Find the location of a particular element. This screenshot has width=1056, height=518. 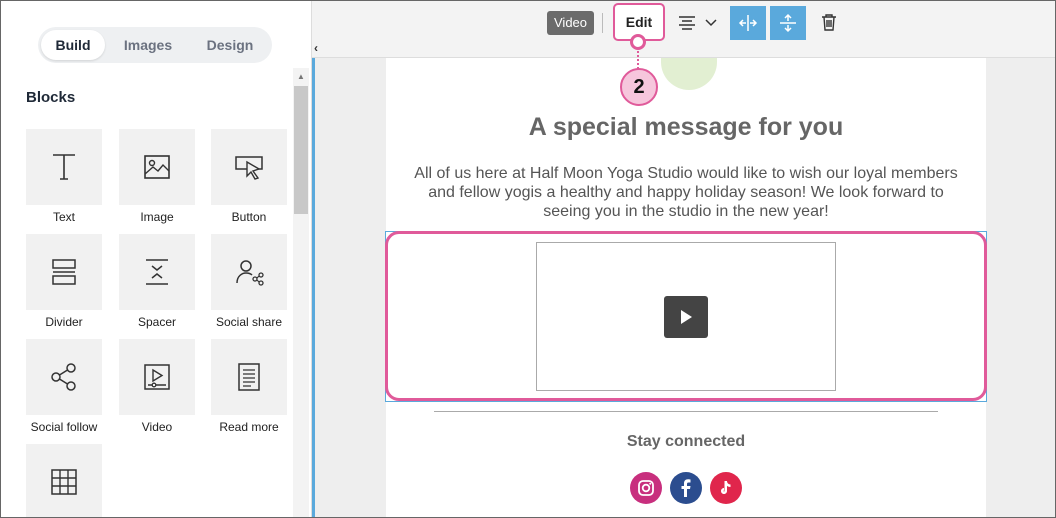

trash-icon is located at coordinates (829, 22).